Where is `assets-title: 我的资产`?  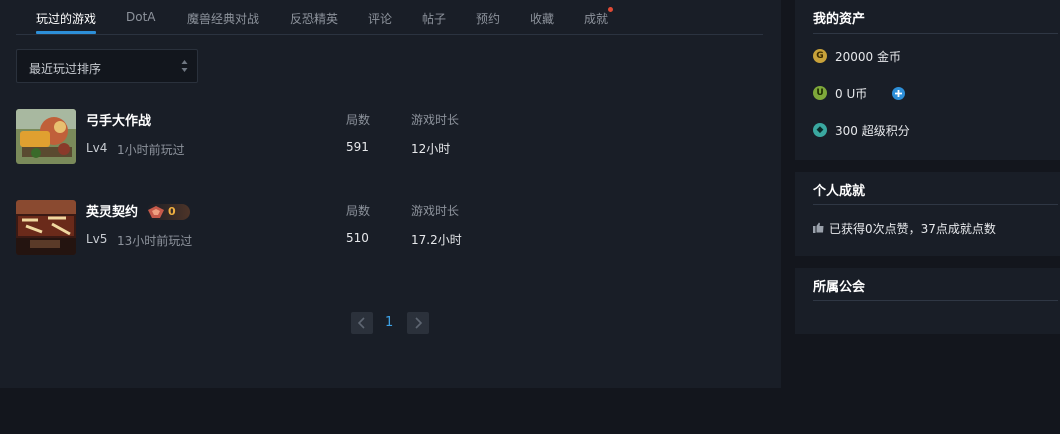 assets-title: 我的资产 is located at coordinates (839, 19).